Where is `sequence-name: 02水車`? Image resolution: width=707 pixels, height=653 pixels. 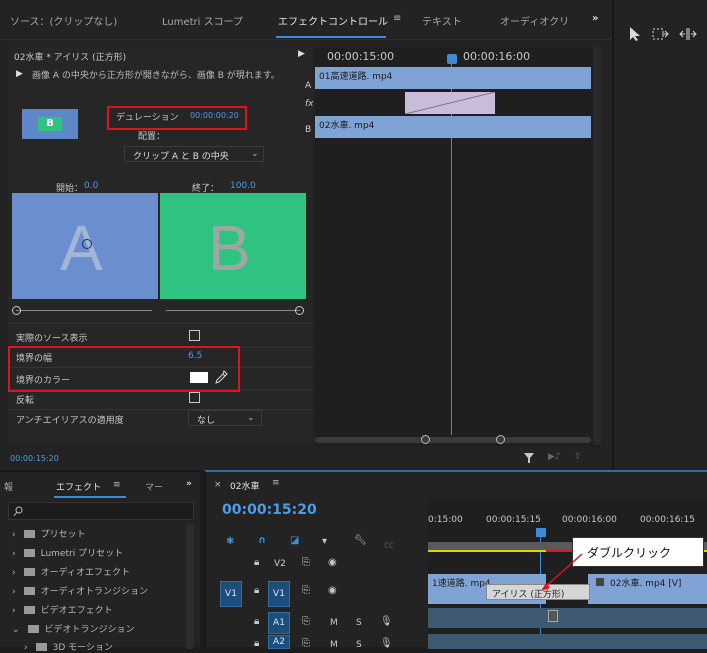 sequence-name: 02水車 is located at coordinates (244, 485).